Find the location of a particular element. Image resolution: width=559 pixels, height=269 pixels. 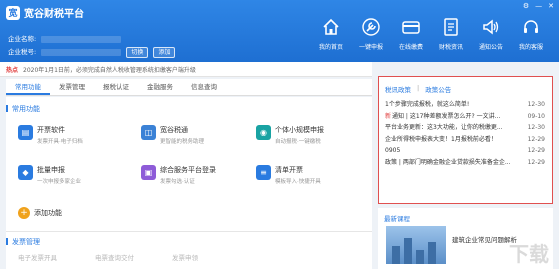

list-icon: ≡ is located at coordinates (263, 172).